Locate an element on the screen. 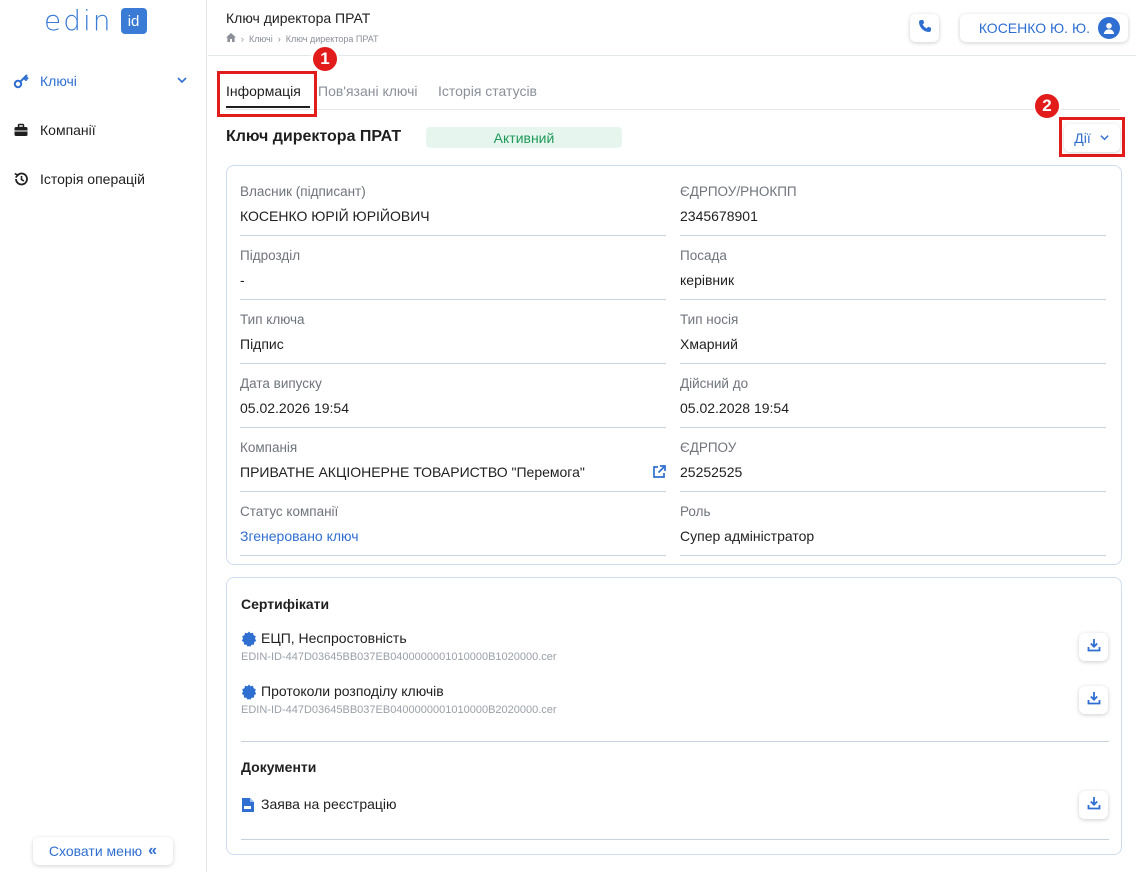 Image resolution: width=1136 pixels, height=872 pixels. field-label: ЄДРПОУ is located at coordinates (708, 447).